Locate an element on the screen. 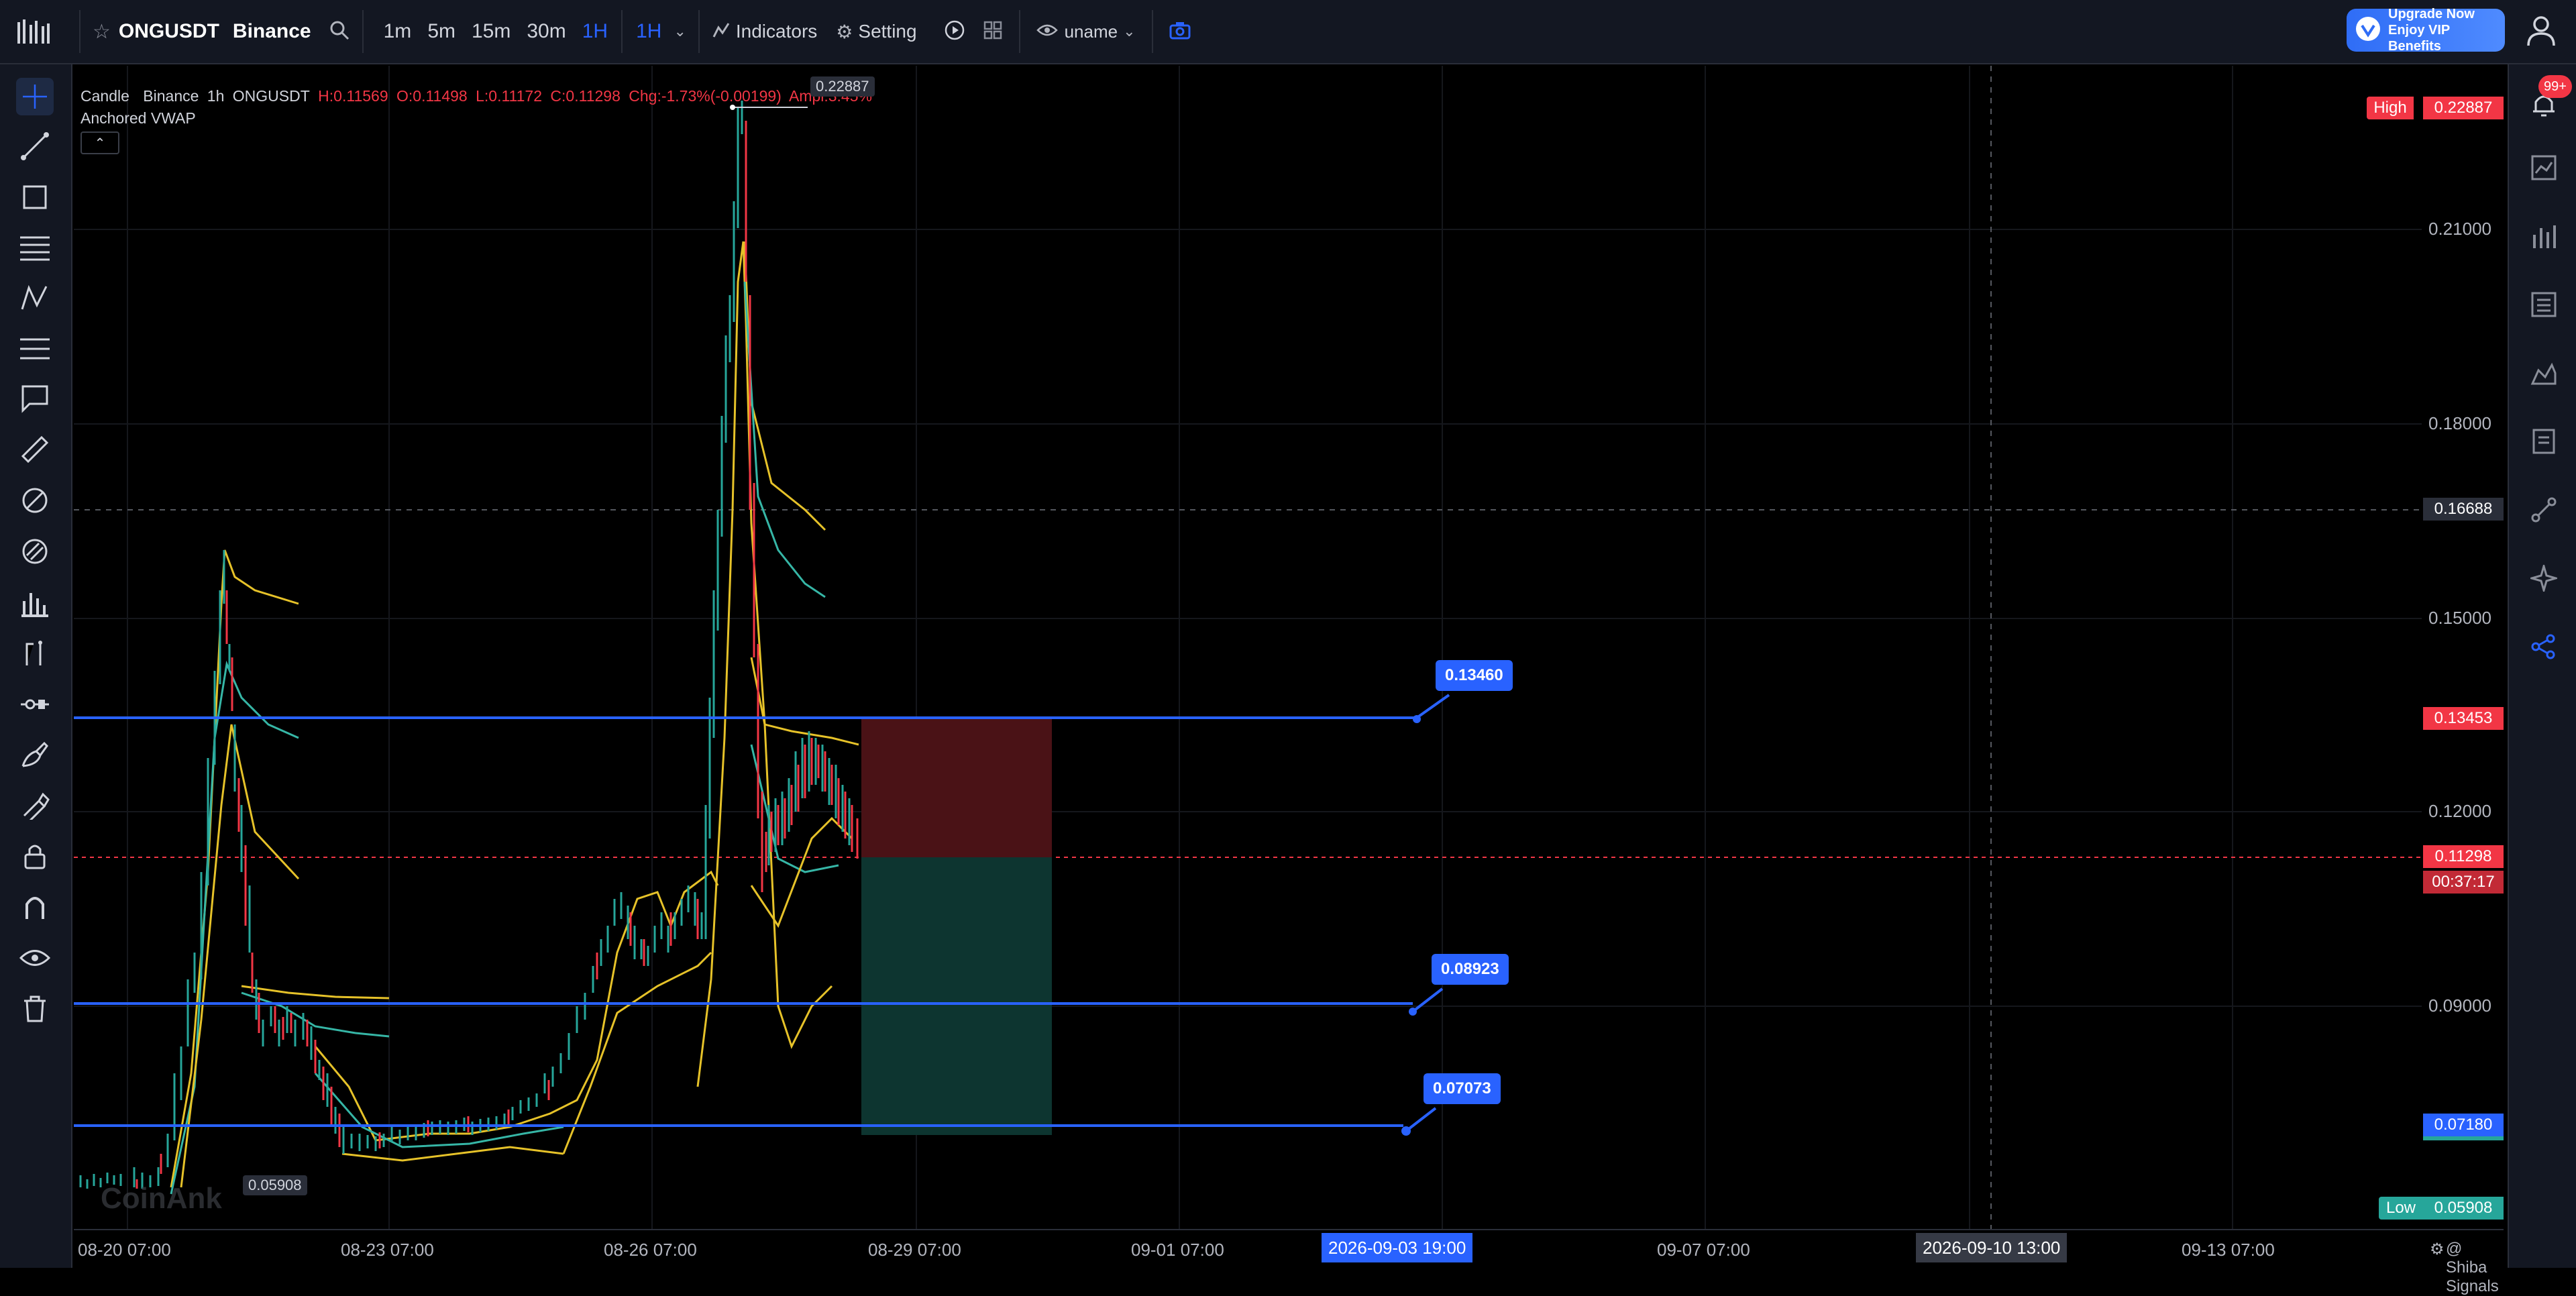 The image size is (2576, 1296). h-line-low-leader is located at coordinates (1421, 1119).